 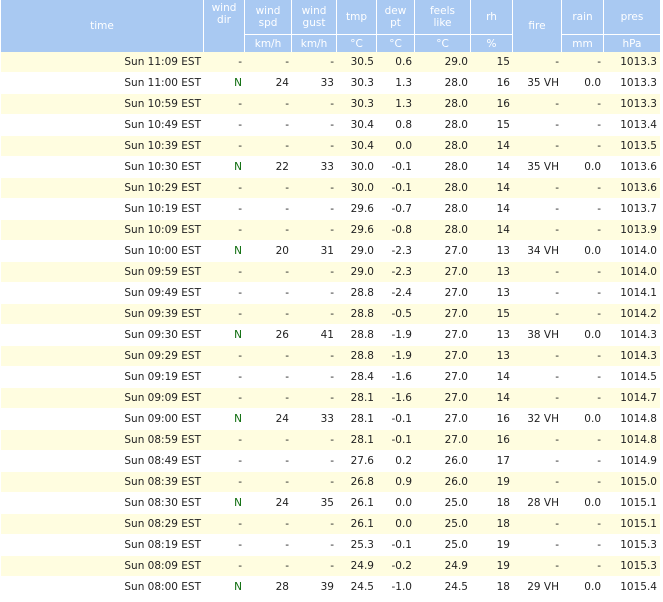 What do you see at coordinates (492, 17) in the screenshot?
I see `col-header-rh: rh` at bounding box center [492, 17].